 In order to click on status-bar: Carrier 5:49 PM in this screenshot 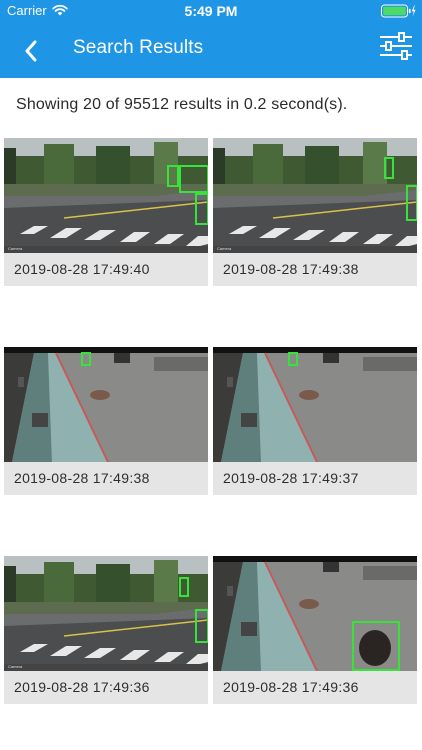, I will do `click(211, 12)`.